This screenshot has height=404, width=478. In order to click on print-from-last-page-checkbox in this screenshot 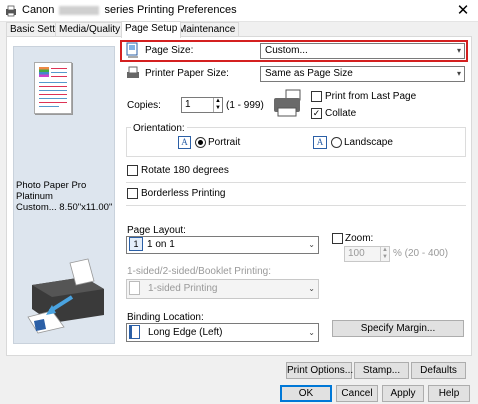, I will do `click(316, 96)`.